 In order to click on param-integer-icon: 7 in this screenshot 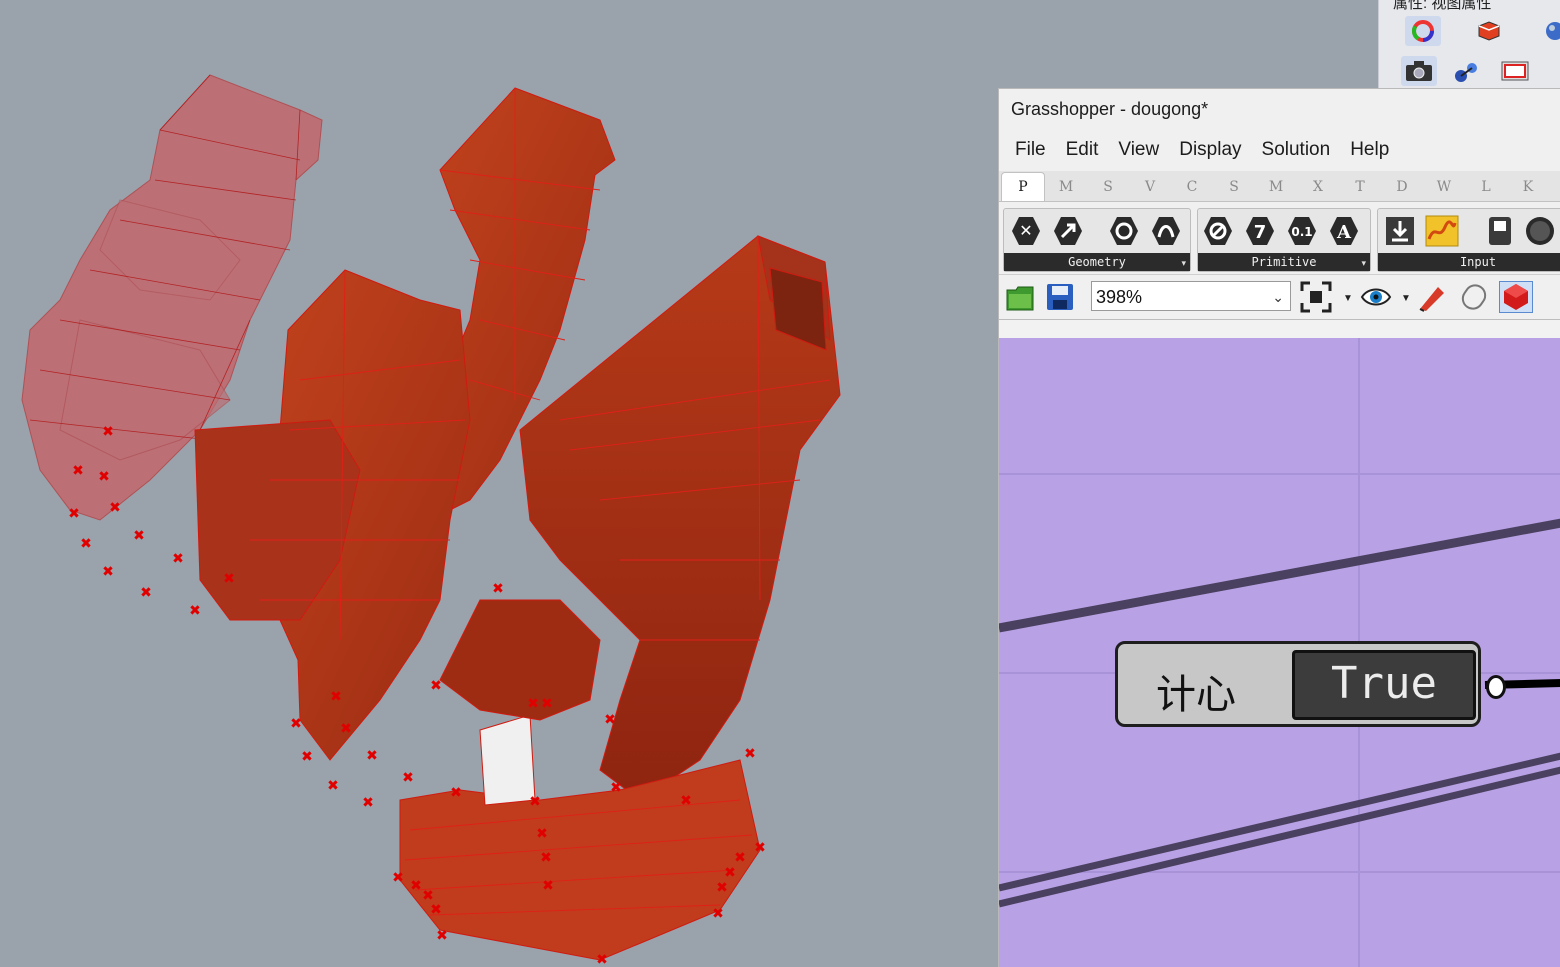, I will do `click(1260, 231)`.